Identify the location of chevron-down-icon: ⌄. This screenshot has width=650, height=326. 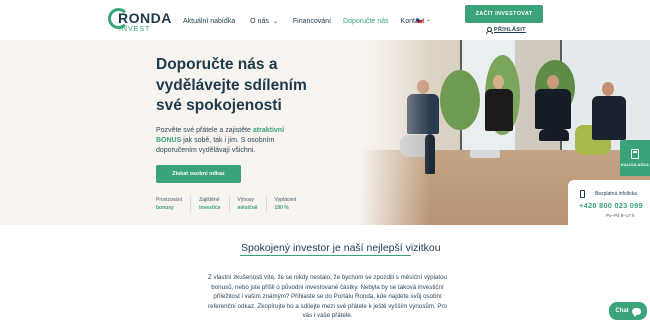
(275, 21).